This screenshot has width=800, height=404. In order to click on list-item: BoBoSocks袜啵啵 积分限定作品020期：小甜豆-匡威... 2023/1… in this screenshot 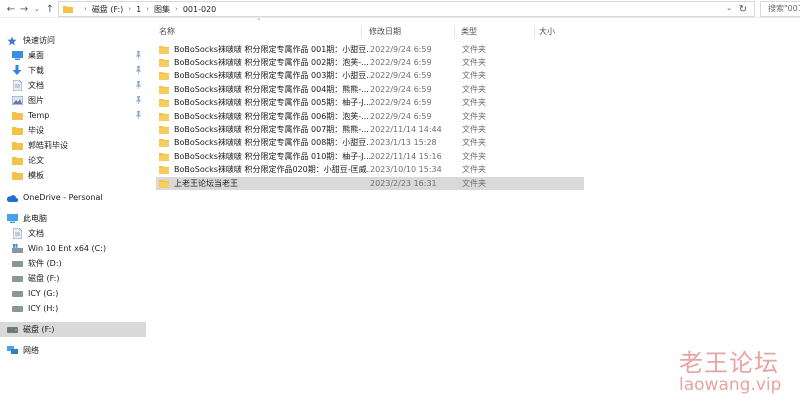, I will do `click(370, 169)`.